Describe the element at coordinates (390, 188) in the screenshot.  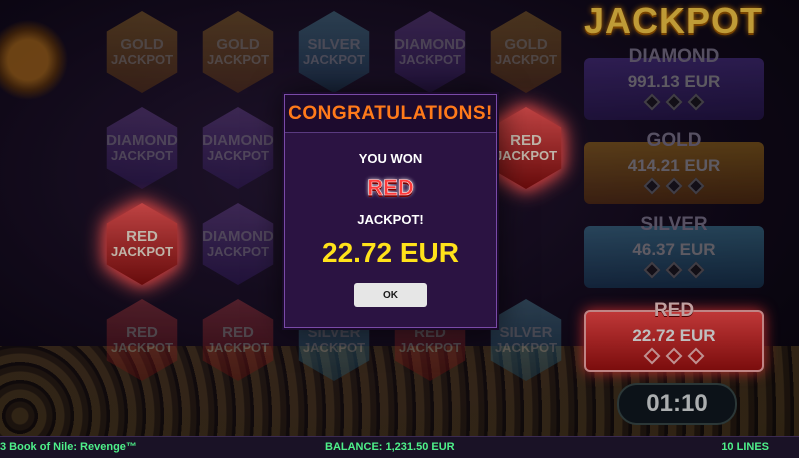
I see `jackpot-type-label: RED` at that location.